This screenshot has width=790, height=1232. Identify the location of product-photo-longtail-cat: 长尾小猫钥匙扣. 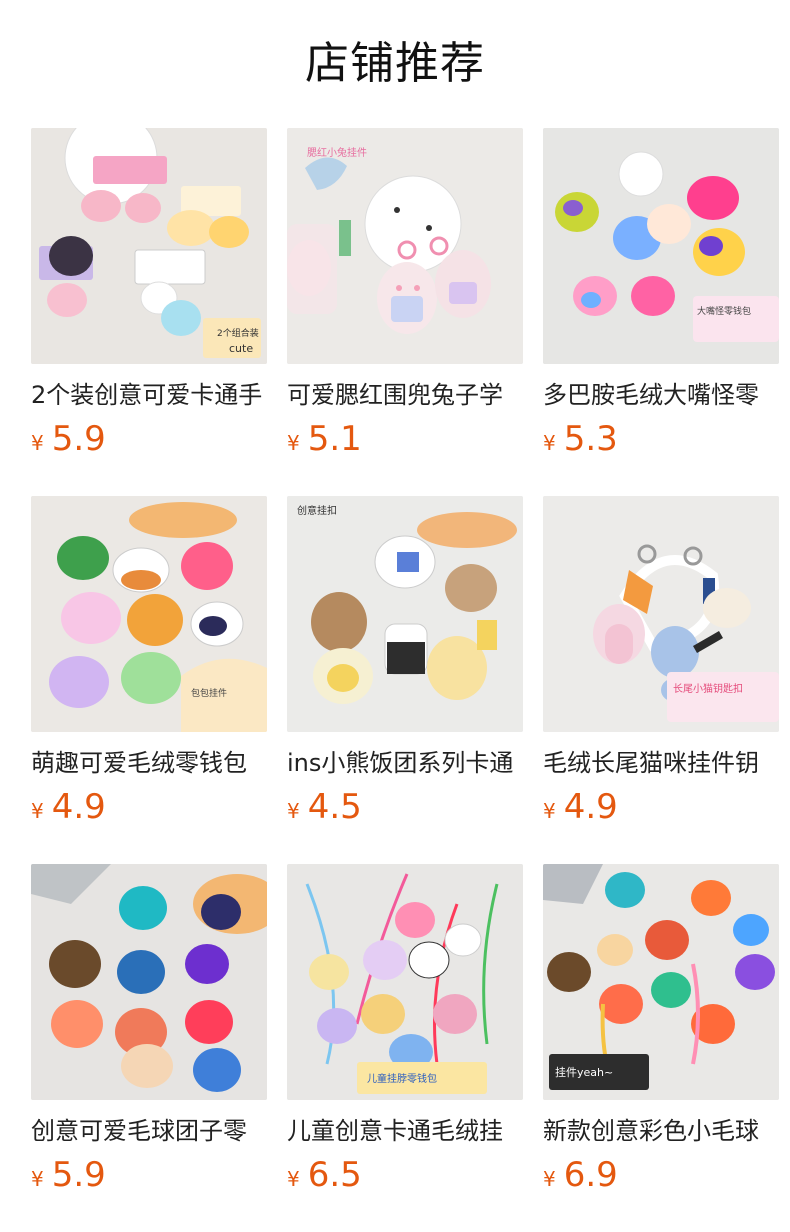
(661, 614).